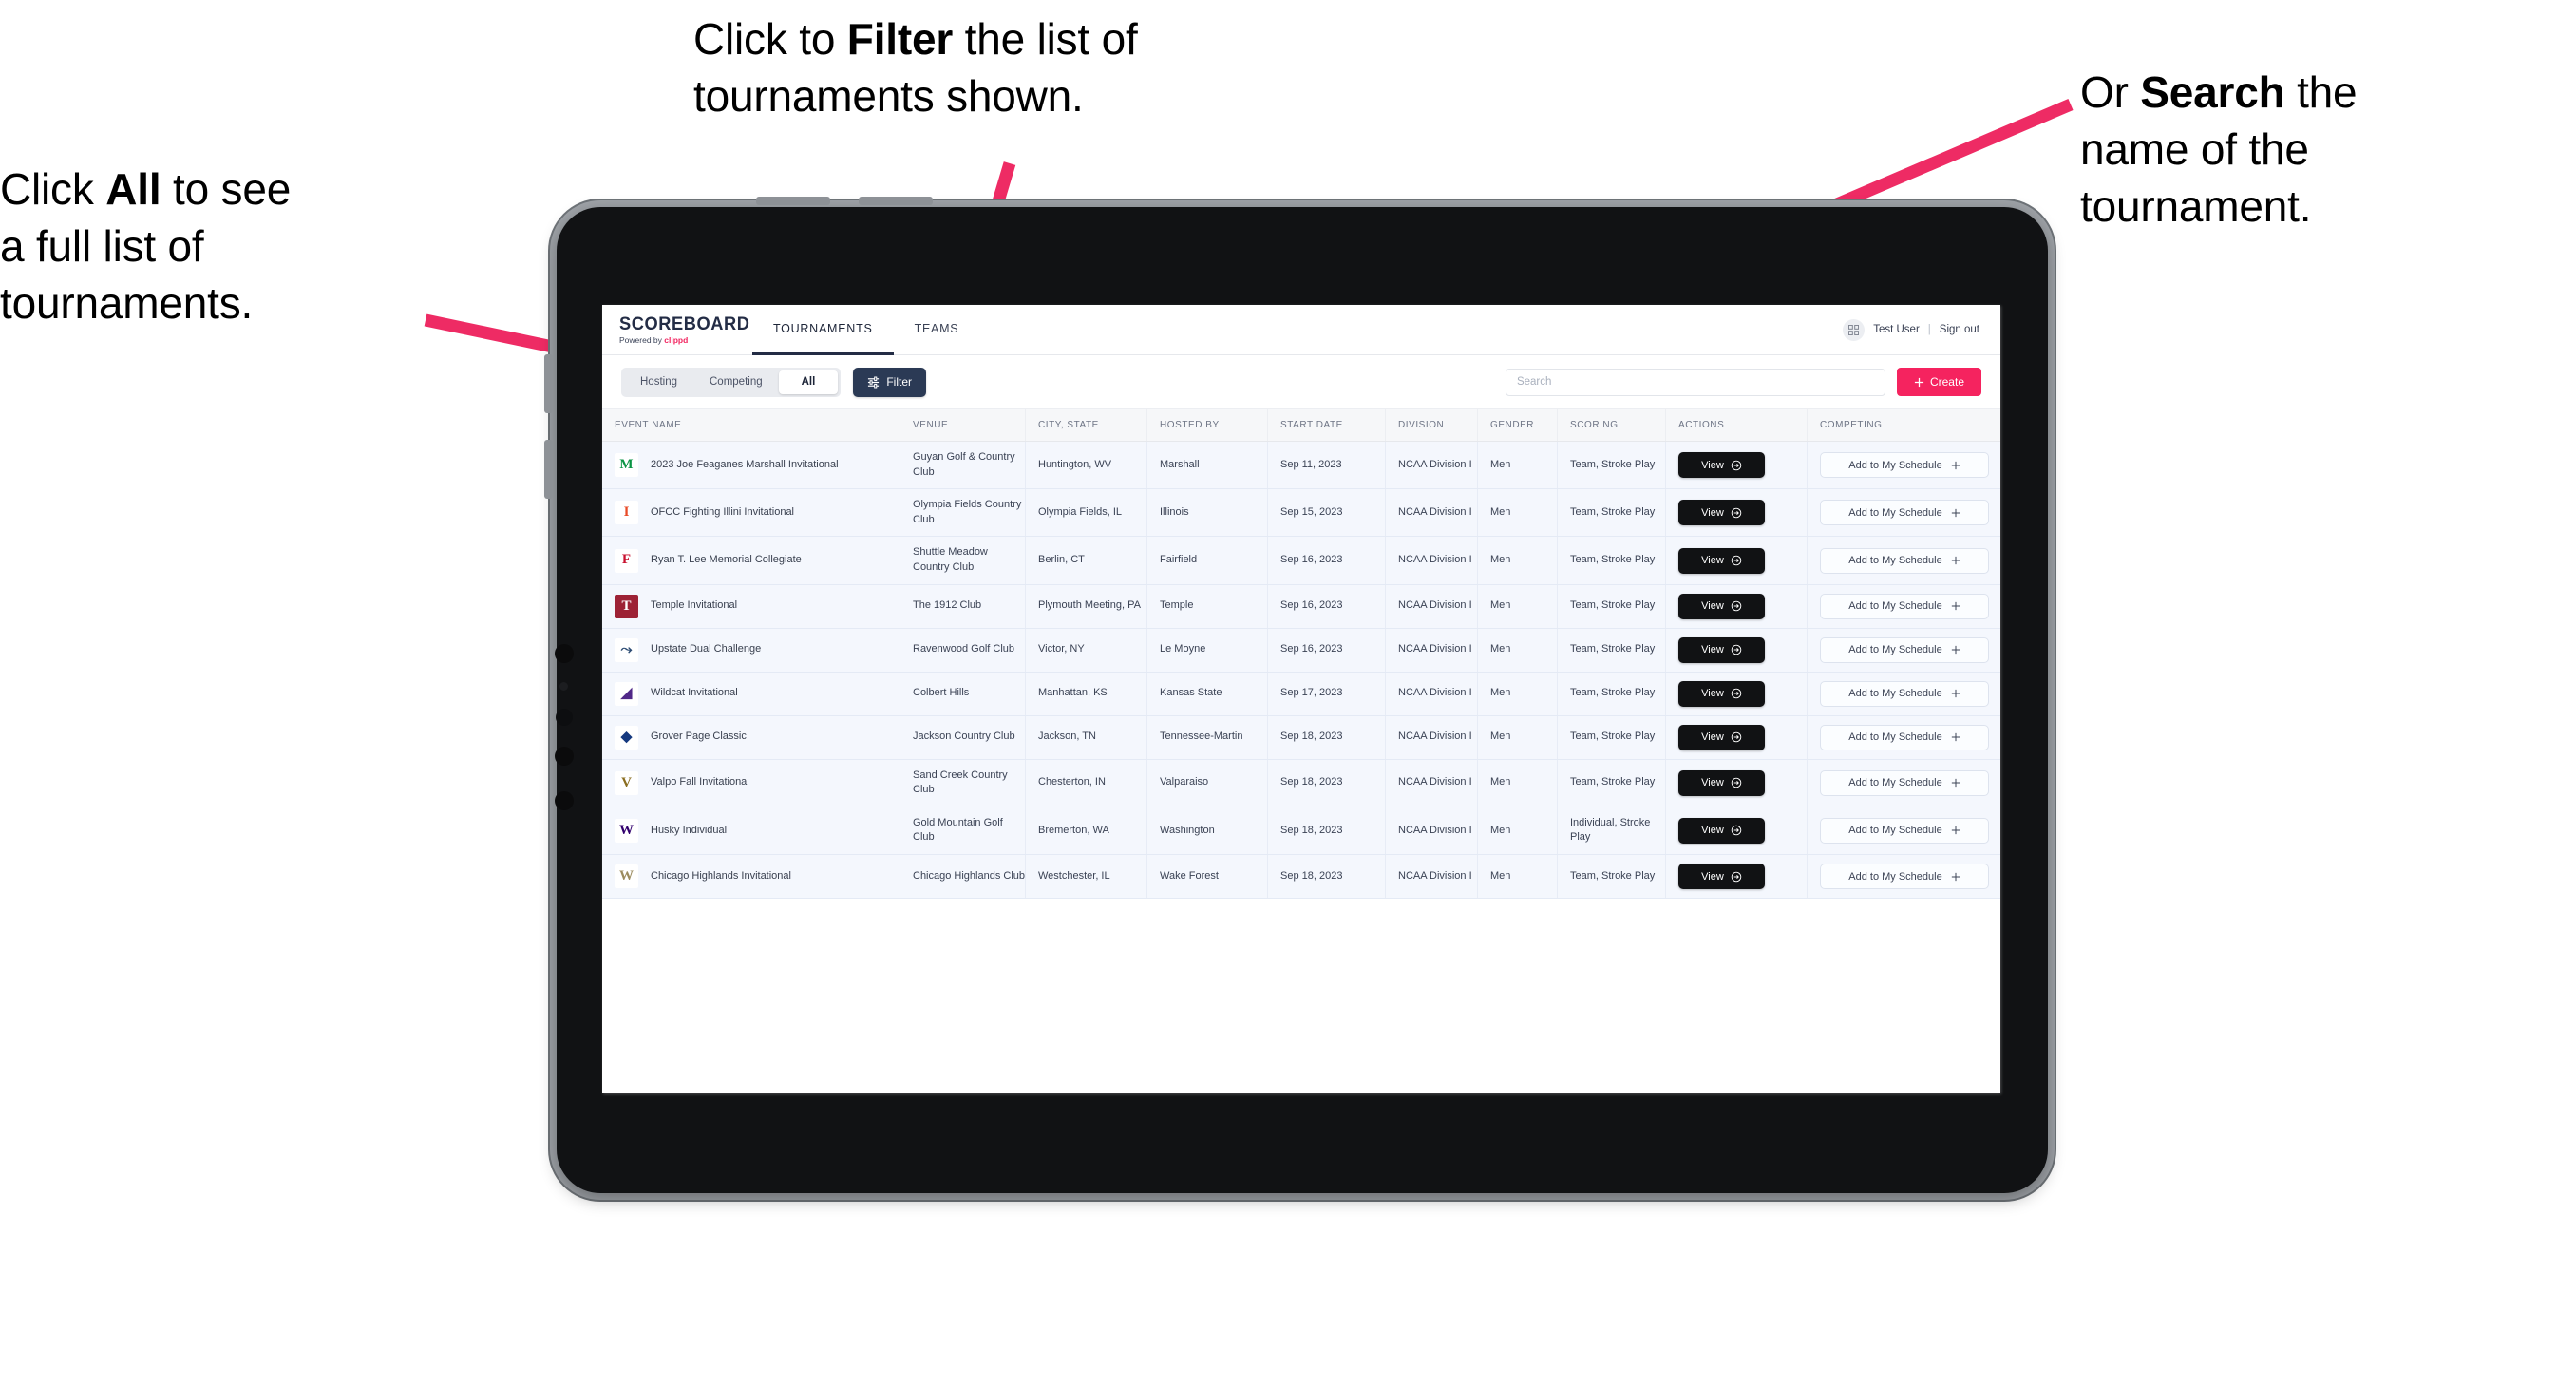 The height and width of the screenshot is (1386, 2576). Describe the element at coordinates (963, 560) in the screenshot. I see `cell-venue: Shuttle Meadow Country Club` at that location.